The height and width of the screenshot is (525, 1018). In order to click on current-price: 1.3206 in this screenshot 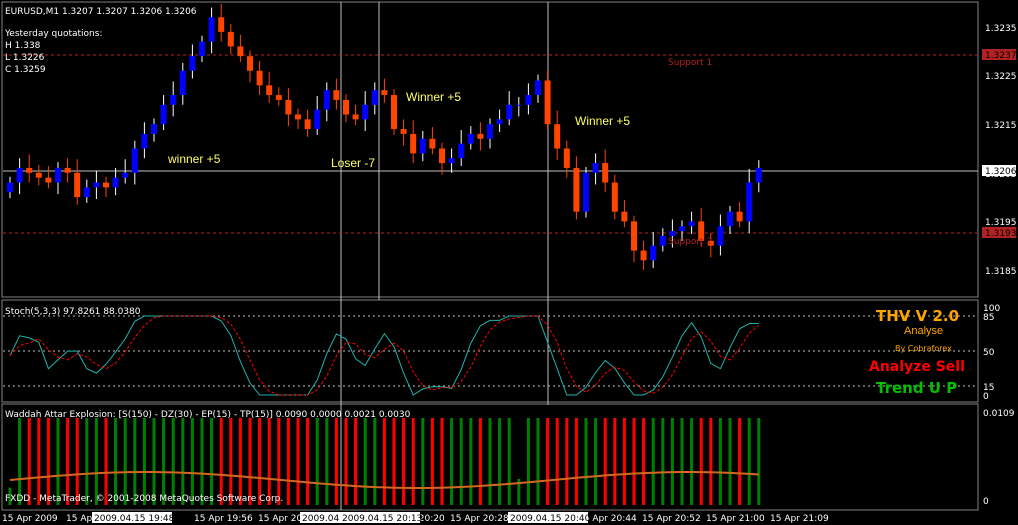, I will do `click(1001, 172)`.